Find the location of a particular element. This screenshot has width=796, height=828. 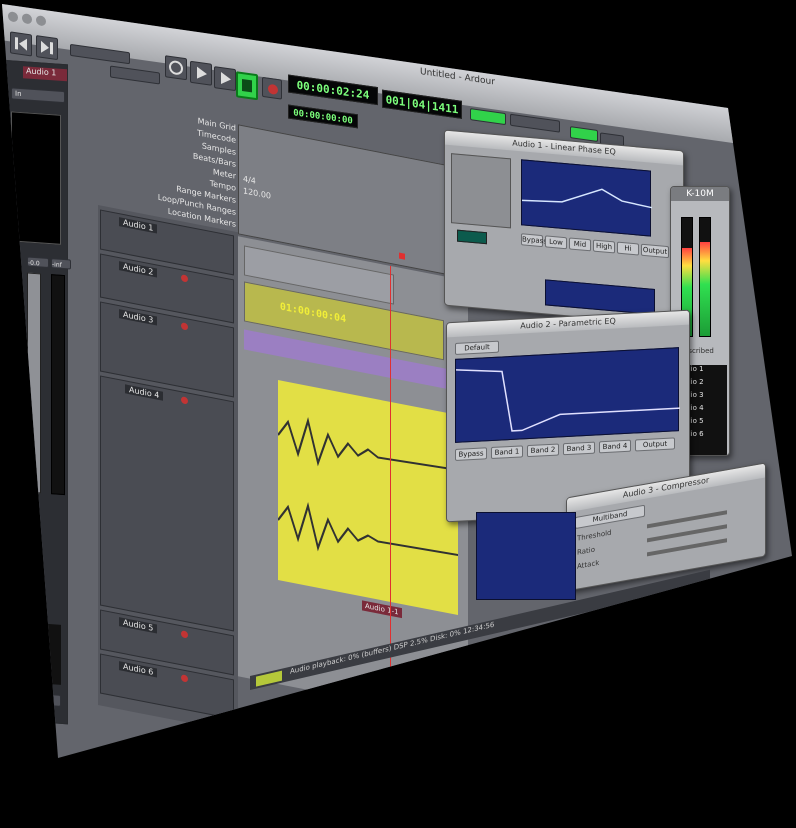

eq-1-button: High is located at coordinates (604, 246).